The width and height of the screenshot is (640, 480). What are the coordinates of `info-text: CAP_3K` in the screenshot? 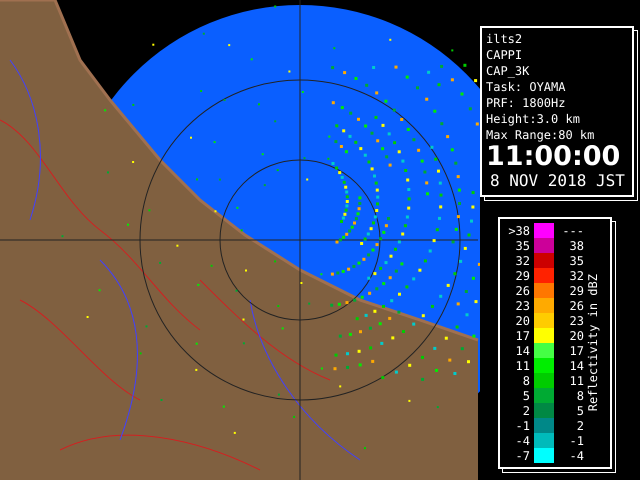 It's located at (508, 71).